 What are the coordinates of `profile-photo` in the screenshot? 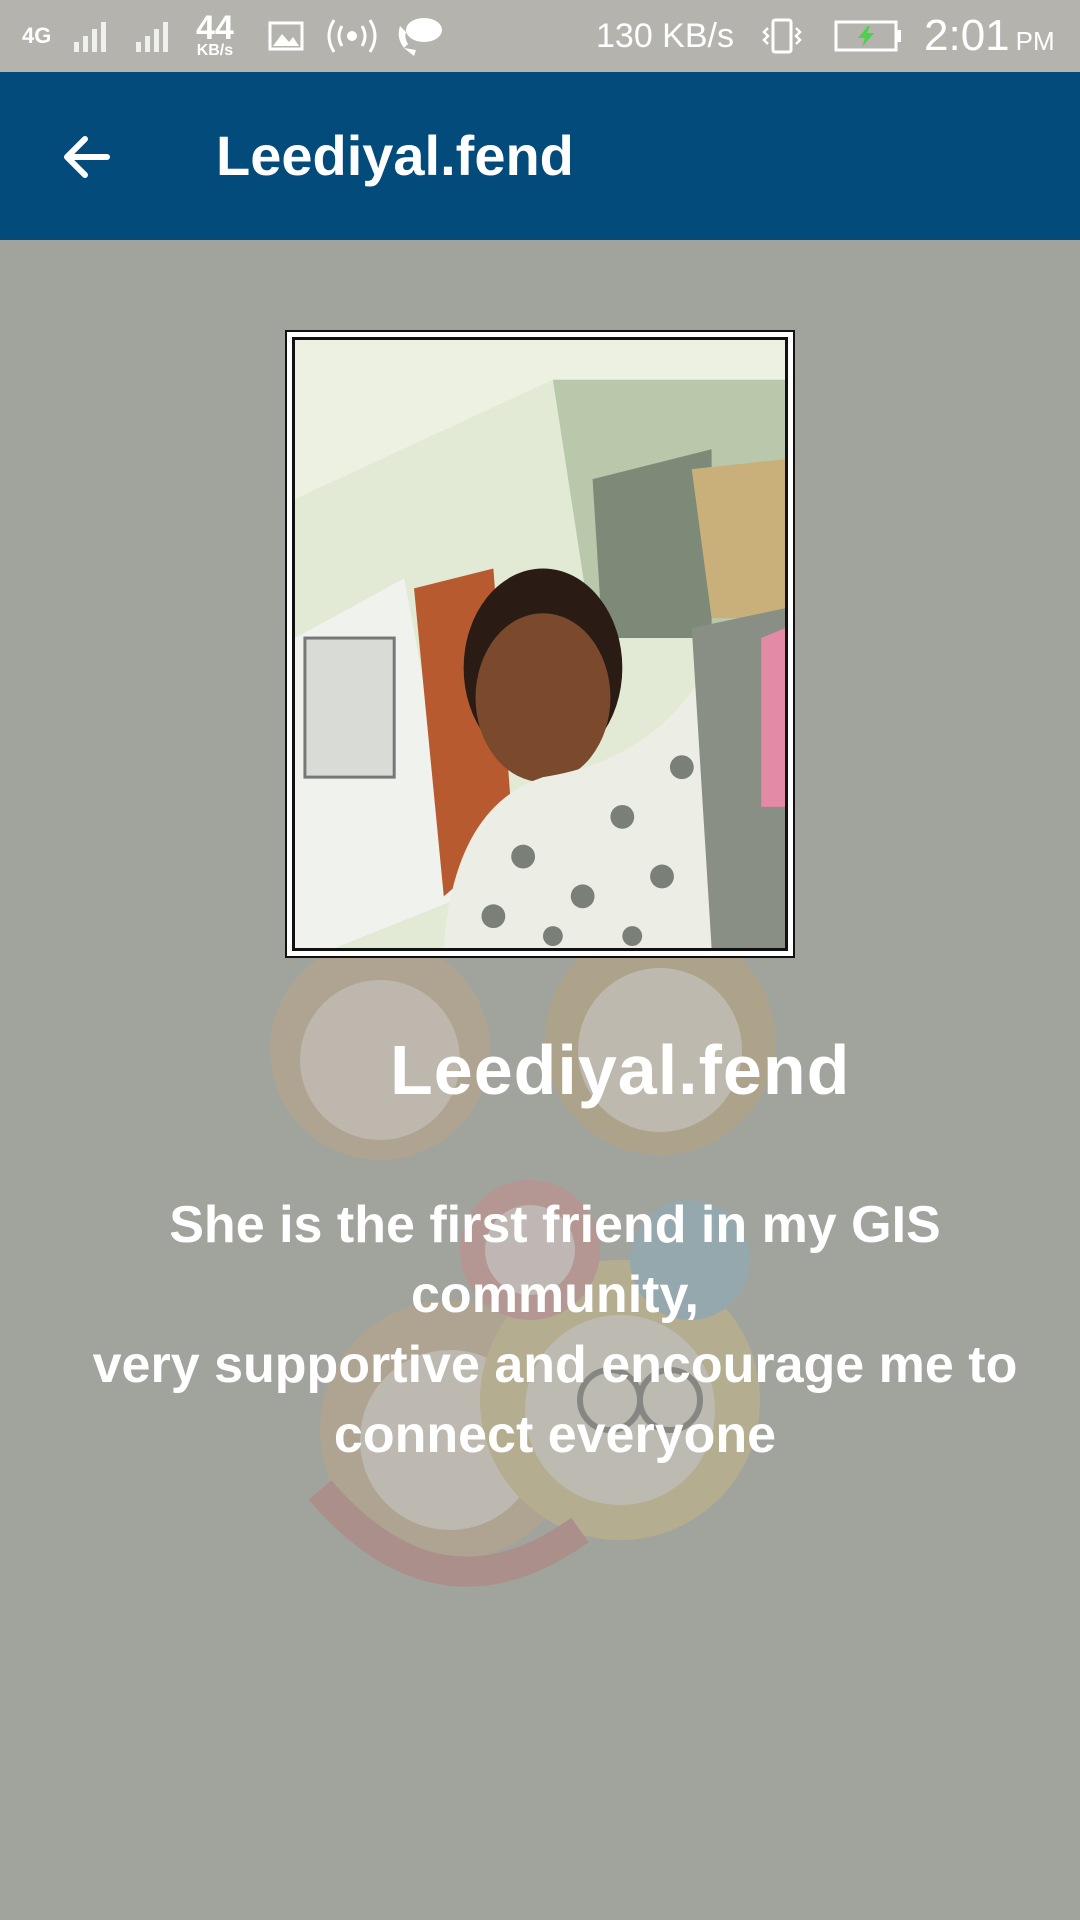 It's located at (540, 644).